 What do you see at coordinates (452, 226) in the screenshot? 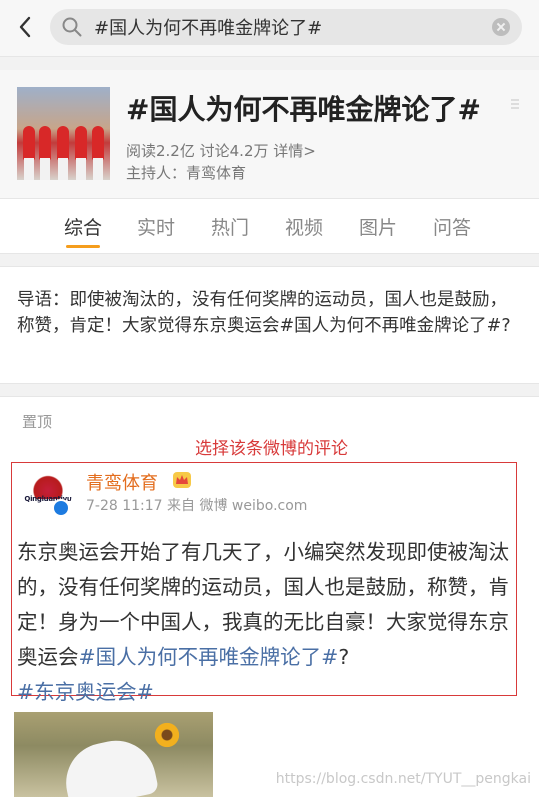
I see `tab-qa: 问答` at bounding box center [452, 226].